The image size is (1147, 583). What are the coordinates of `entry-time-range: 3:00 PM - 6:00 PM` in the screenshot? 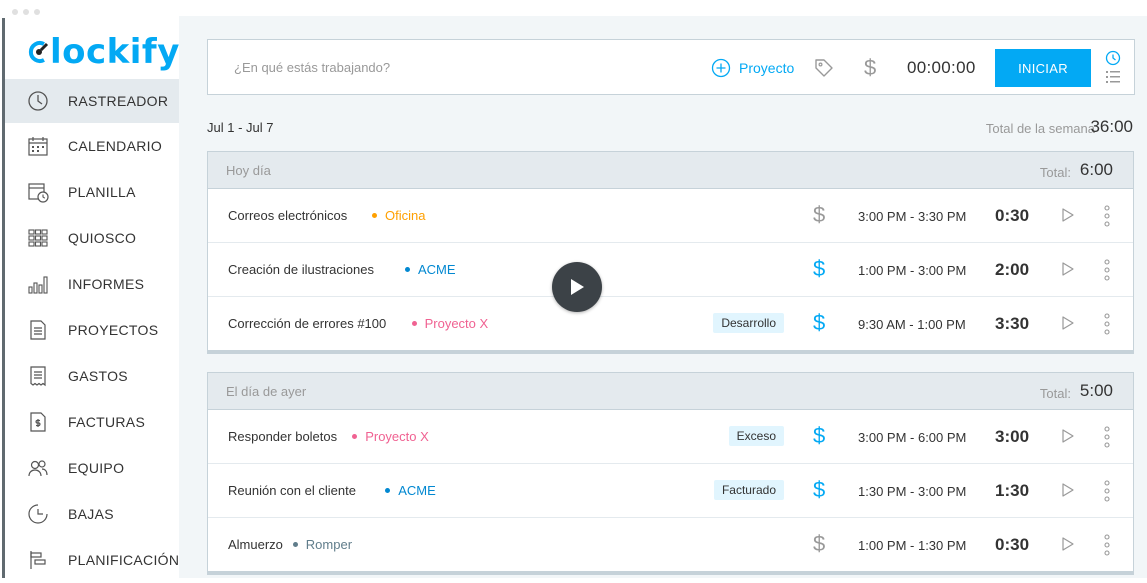 It's located at (912, 437).